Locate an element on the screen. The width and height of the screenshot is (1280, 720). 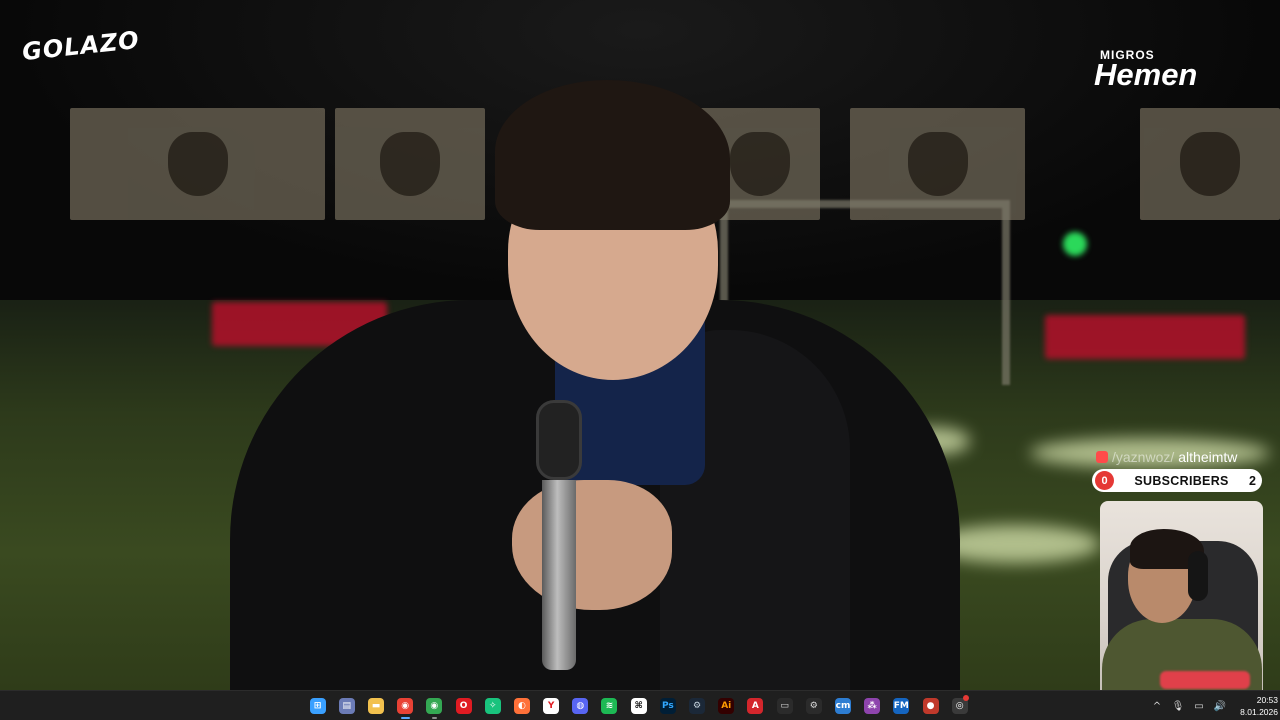
file-explorer-alt-icon: ▤ is located at coordinates (346, 706).